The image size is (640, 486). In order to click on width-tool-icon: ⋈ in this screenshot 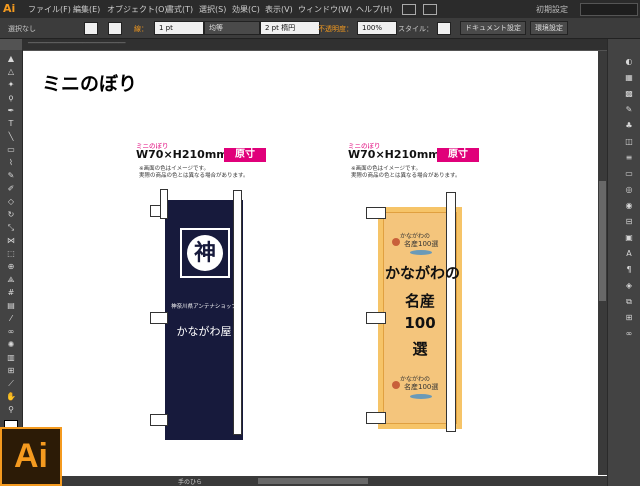, I will do `click(11, 241)`.